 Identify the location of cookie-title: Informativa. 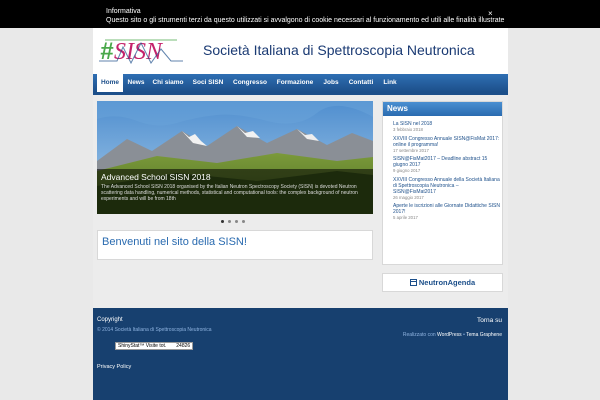
(123, 11).